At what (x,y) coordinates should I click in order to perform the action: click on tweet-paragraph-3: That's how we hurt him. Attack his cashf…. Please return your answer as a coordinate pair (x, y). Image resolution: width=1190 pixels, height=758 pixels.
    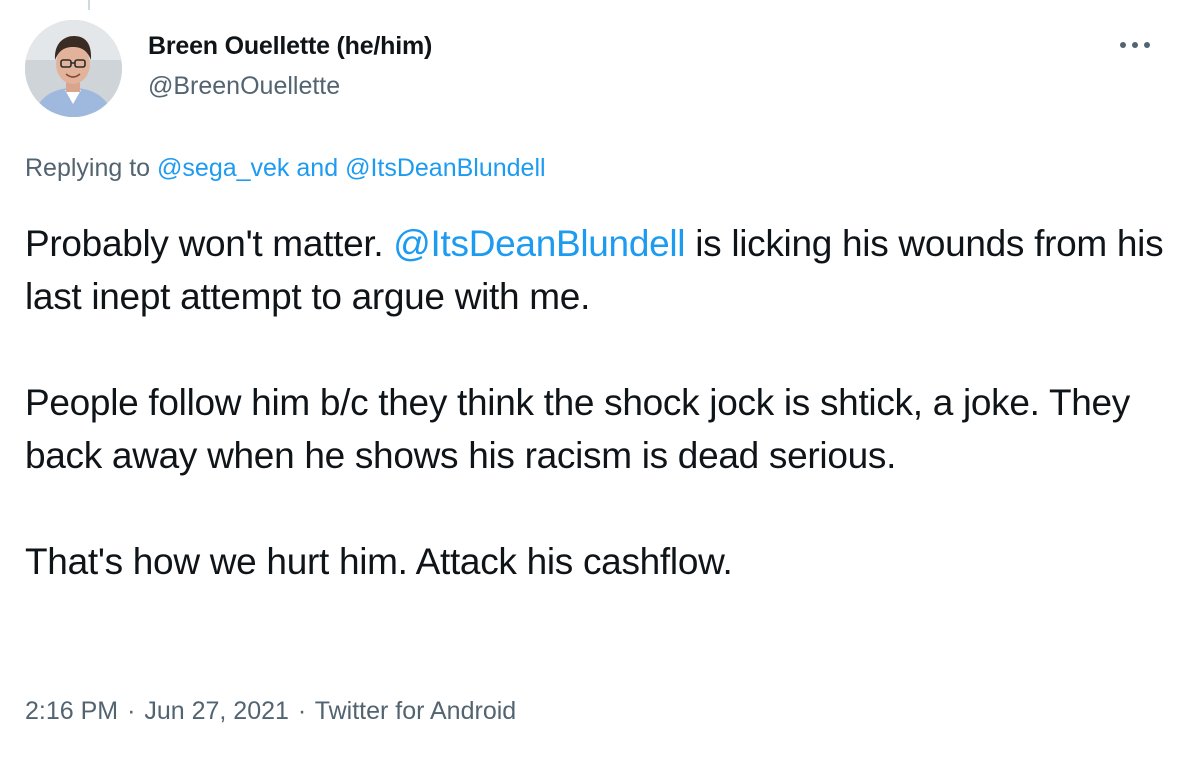
    Looking at the image, I should click on (379, 561).